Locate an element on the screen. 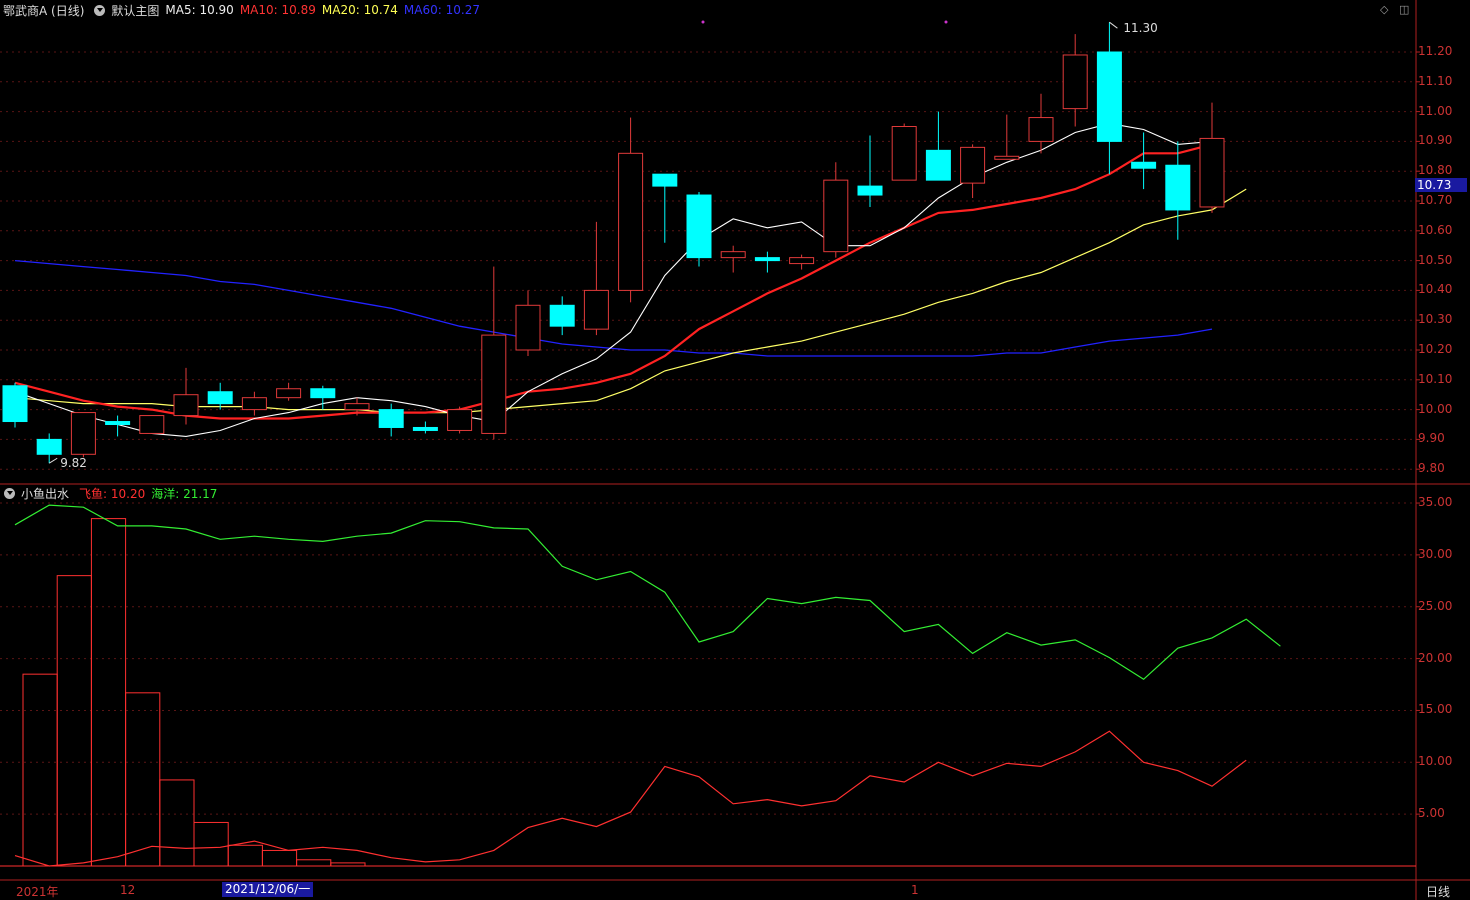 The image size is (1470, 900). price-tick-label: 10.60 is located at coordinates (1435, 229).